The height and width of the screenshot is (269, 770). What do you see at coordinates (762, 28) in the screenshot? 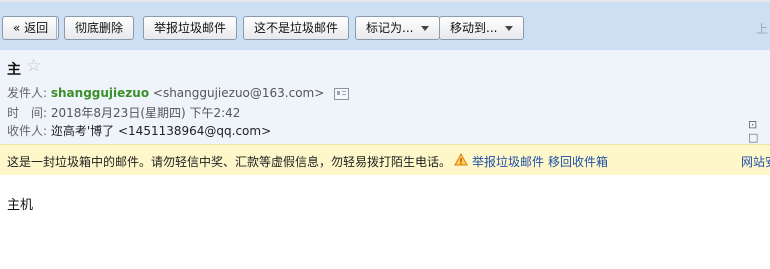
I see `pager-prev: 上` at bounding box center [762, 28].